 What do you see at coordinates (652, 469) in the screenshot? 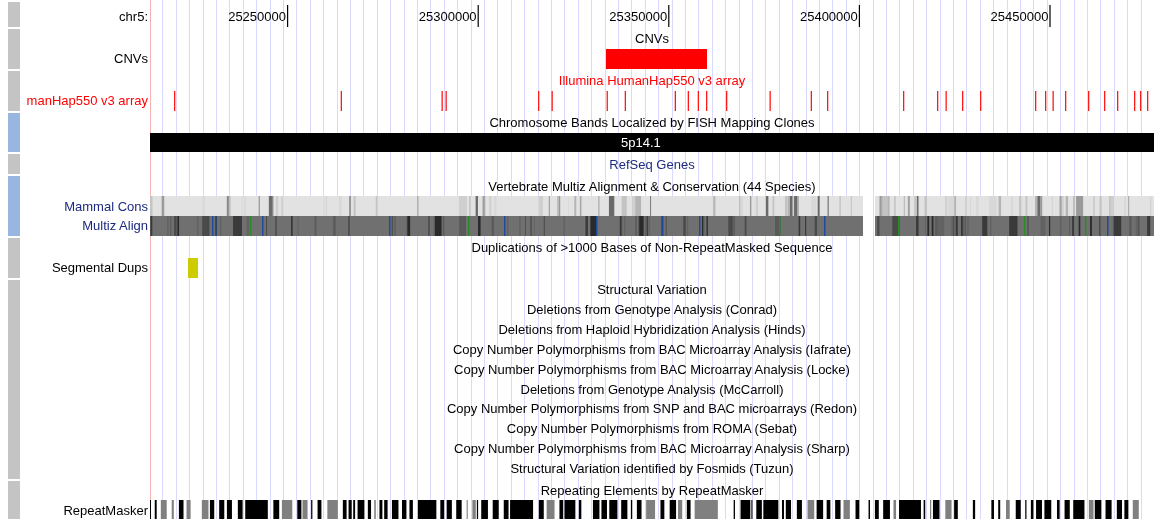
I see `subtrack-title: Structural Variation identified by Fosmids (Tuzun)` at bounding box center [652, 469].